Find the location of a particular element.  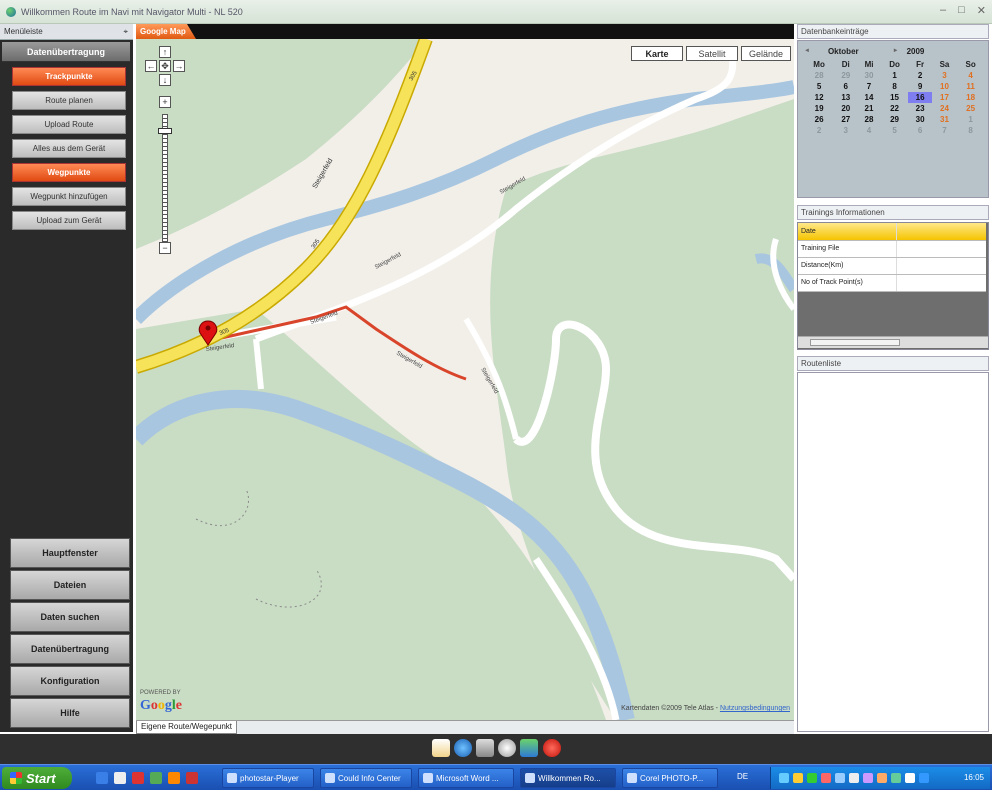

tray-update-icon is located at coordinates (812, 778).